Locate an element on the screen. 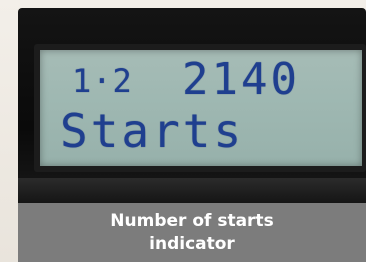 This screenshot has width=366, height=262. device-mount-bar is located at coordinates (192, 191).